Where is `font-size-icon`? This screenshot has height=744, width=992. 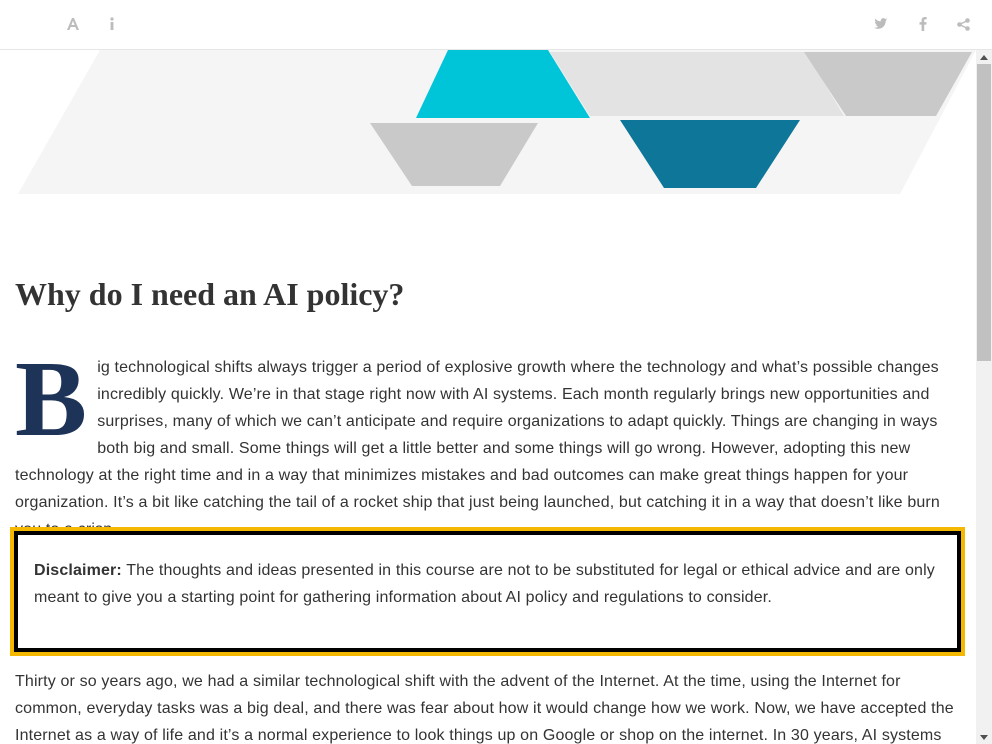
font-size-icon is located at coordinates (73, 24).